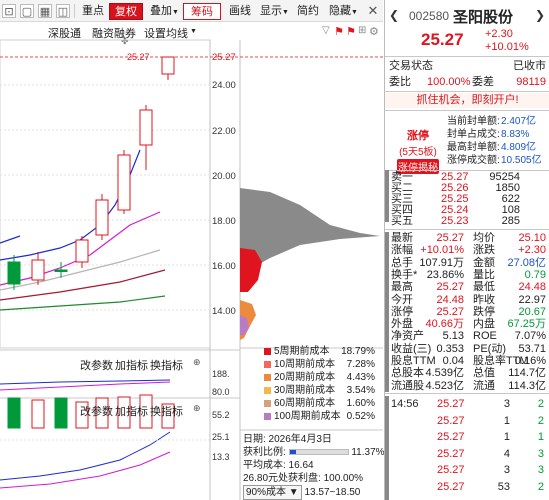 Image resolution: width=549 pixels, height=500 pixels. What do you see at coordinates (387, 312) in the screenshot?
I see `stats-collapse-handle` at bounding box center [387, 312].